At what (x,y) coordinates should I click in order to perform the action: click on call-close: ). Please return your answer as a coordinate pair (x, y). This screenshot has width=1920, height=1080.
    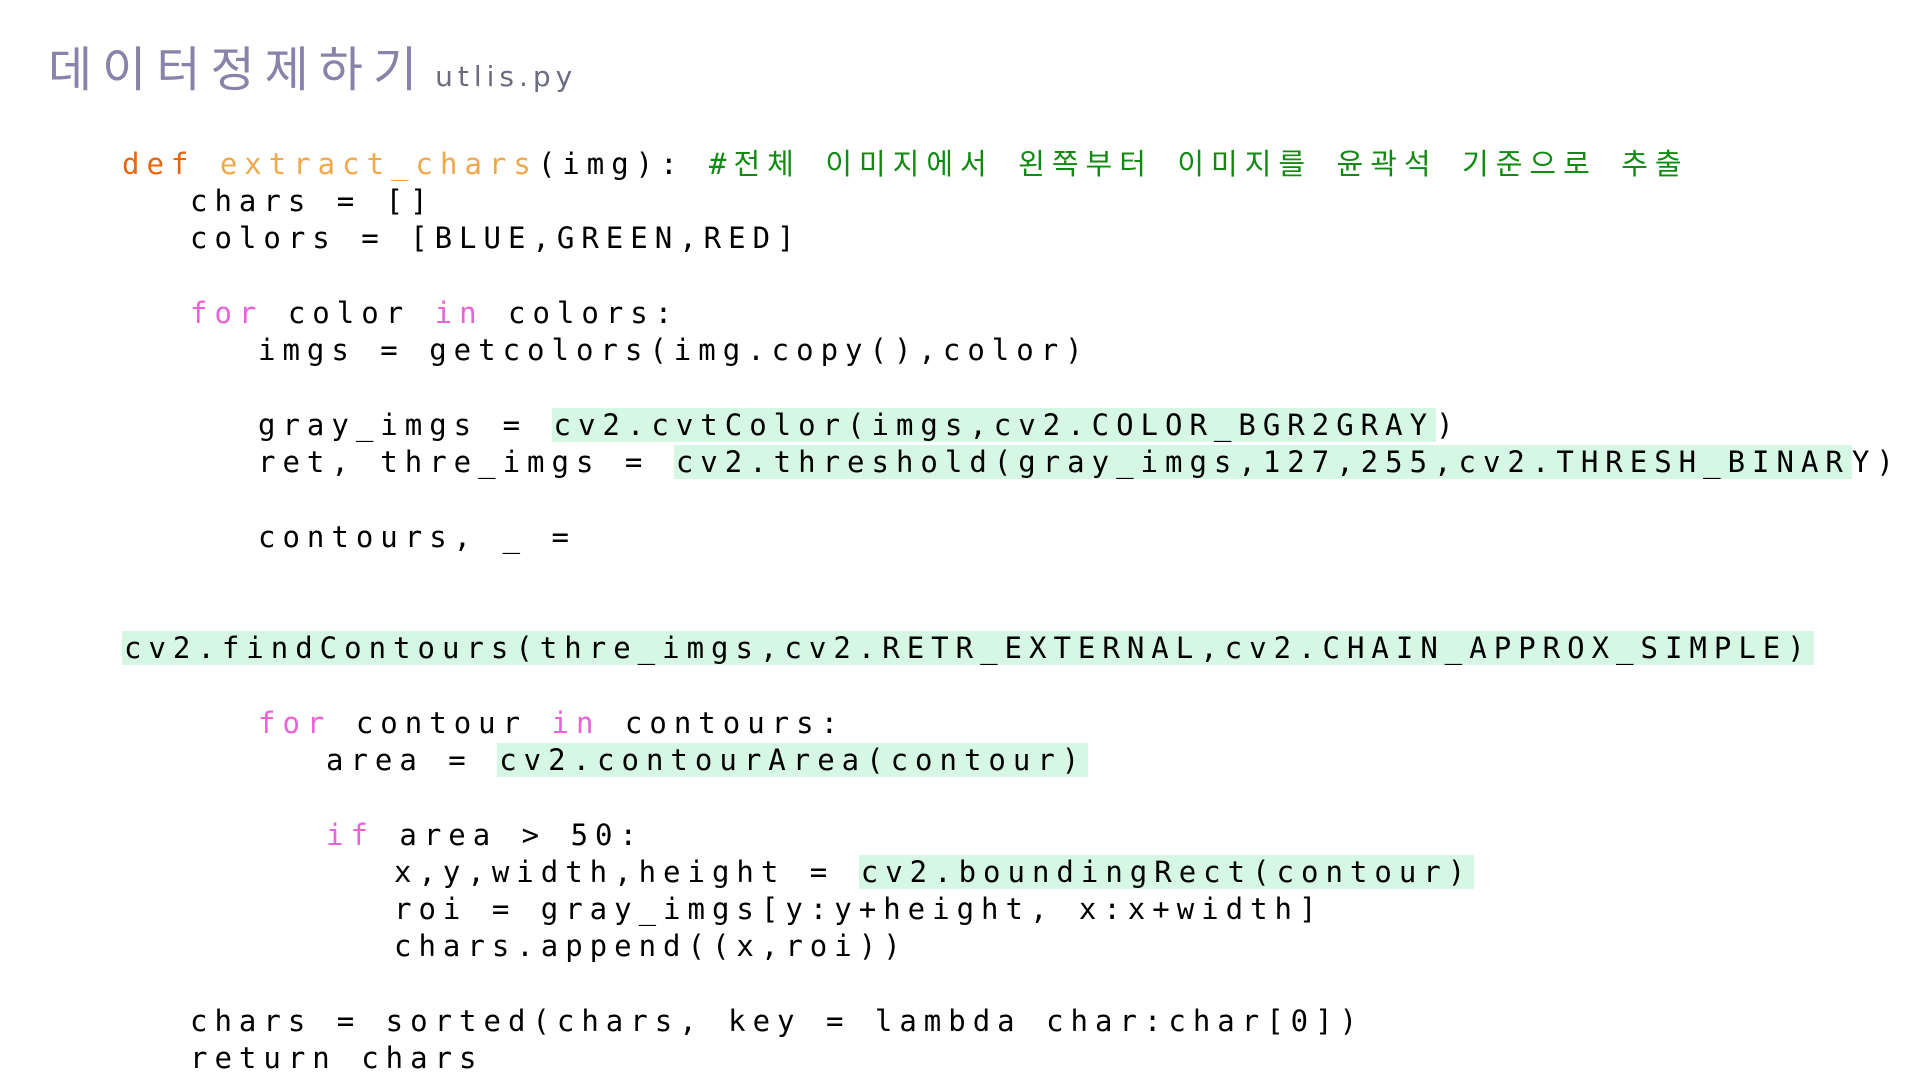
    Looking at the image, I should click on (1448, 425).